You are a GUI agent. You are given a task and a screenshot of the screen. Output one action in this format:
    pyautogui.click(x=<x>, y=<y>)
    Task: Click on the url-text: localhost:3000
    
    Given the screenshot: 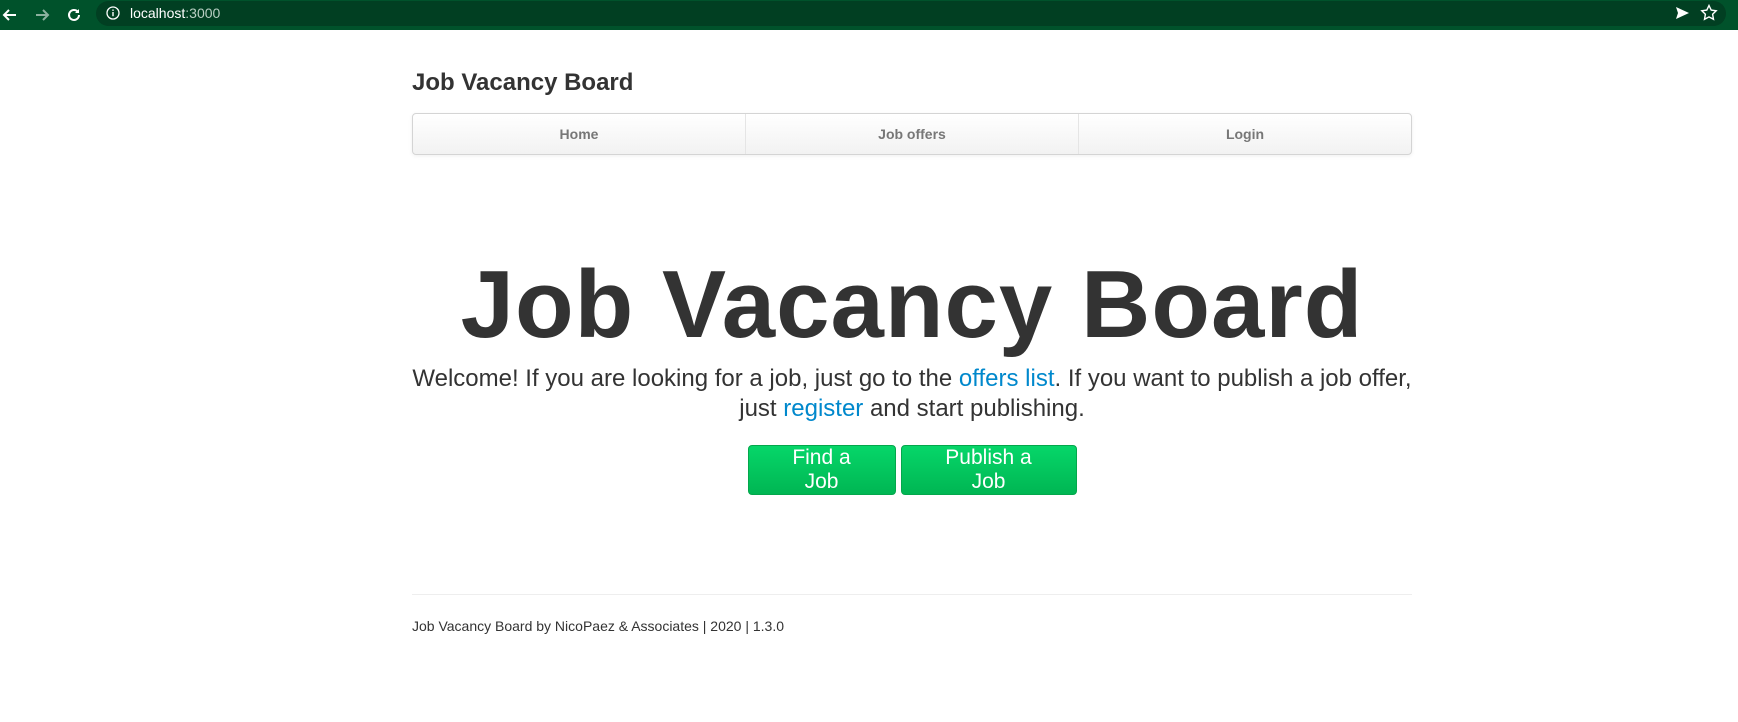 What is the action you would take?
    pyautogui.click(x=175, y=13)
    